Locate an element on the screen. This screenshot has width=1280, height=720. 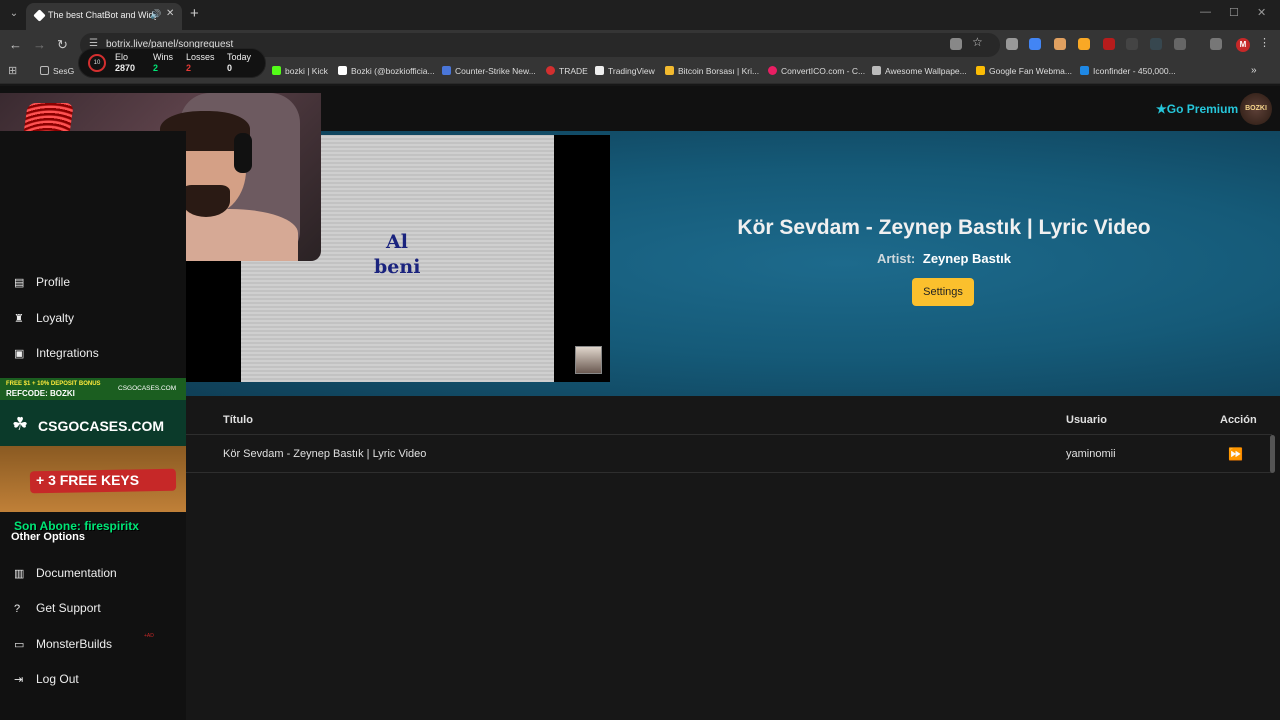
sidebar-item-log-out: ⇥ Log Out is located at coordinates (46, 679).